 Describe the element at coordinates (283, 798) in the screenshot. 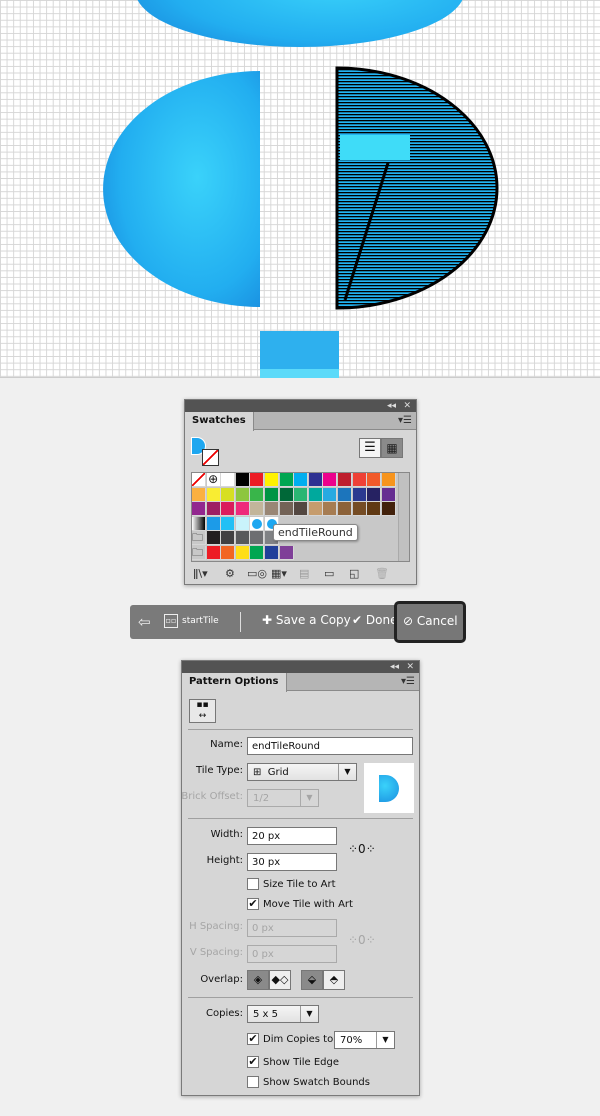

I see `brick-offset-dropdown: 1/2 ▼` at that location.